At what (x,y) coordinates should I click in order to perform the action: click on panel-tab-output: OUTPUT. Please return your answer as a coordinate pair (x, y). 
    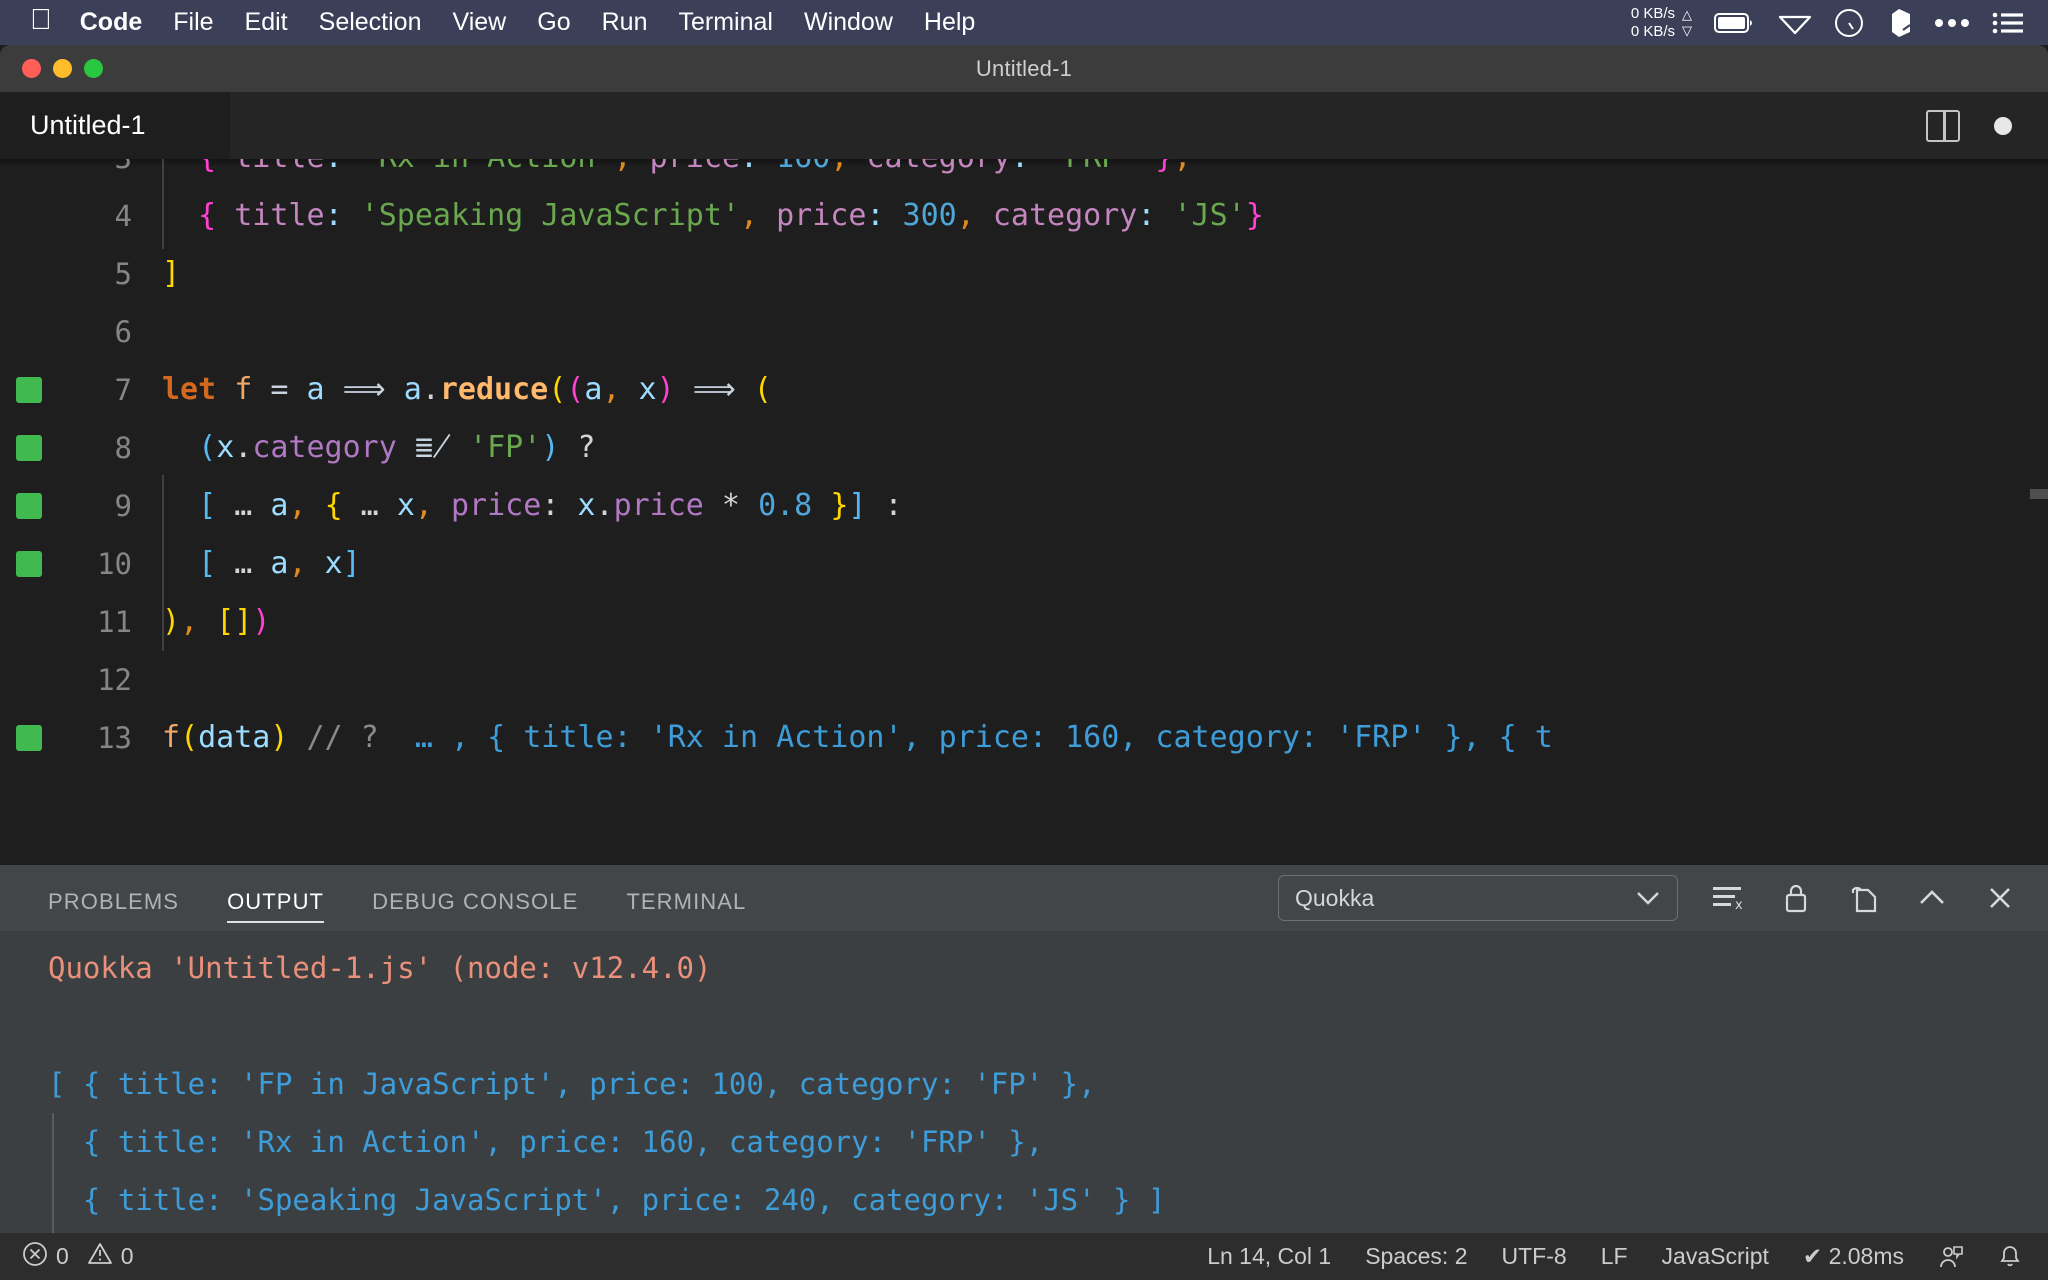
    Looking at the image, I should click on (276, 910).